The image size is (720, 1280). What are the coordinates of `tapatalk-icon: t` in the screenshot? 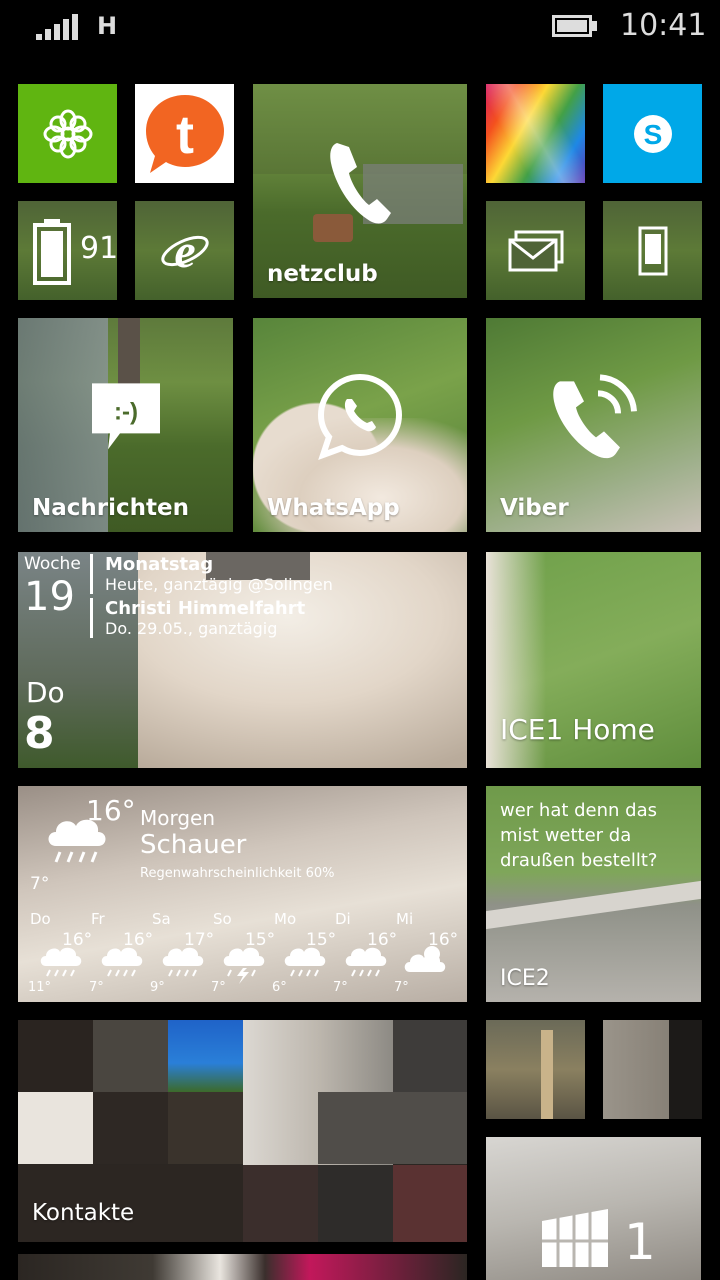 It's located at (184, 133).